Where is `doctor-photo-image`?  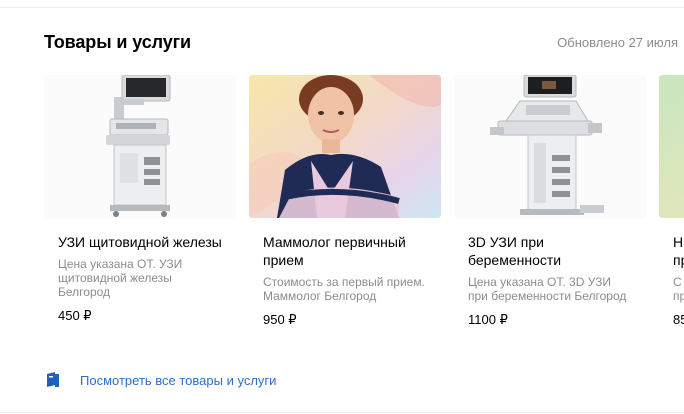
doctor-photo-image is located at coordinates (345, 146).